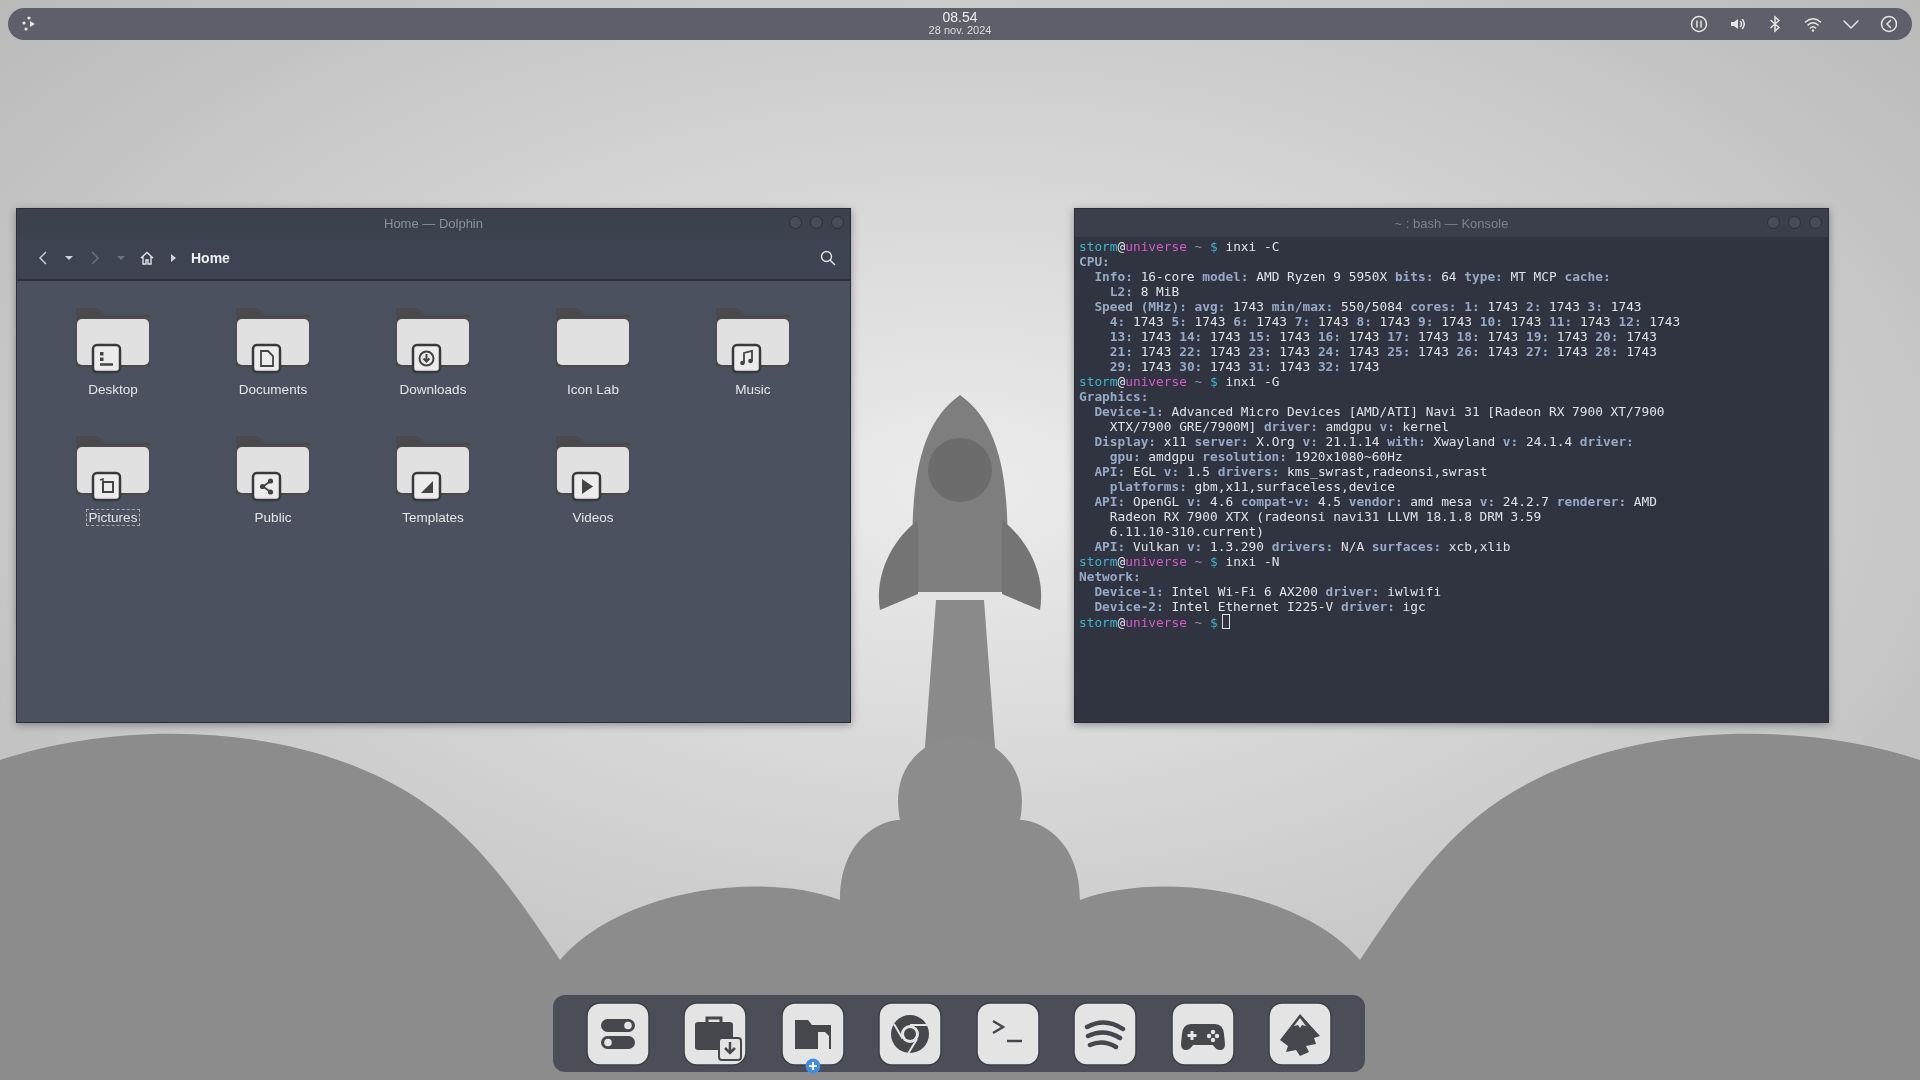 This screenshot has width=1920, height=1080. What do you see at coordinates (433, 389) in the screenshot?
I see `folder-label: Downloads` at bounding box center [433, 389].